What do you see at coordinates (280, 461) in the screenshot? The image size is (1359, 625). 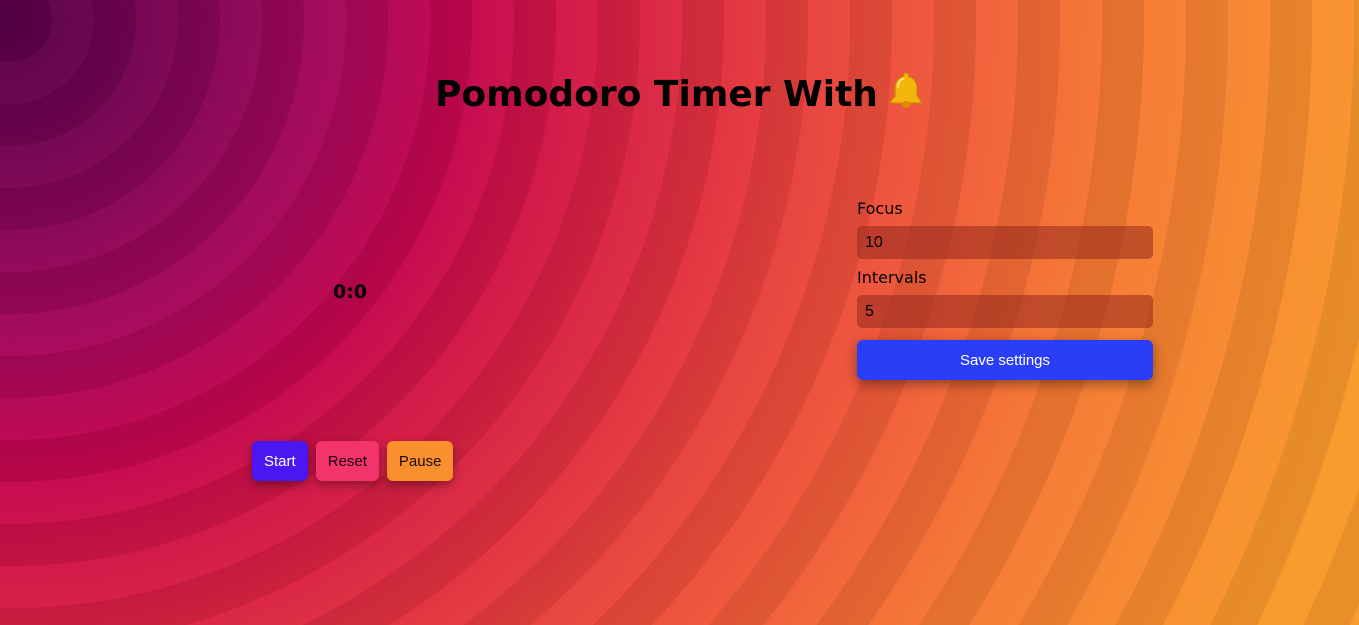 I see `start-button: Start` at bounding box center [280, 461].